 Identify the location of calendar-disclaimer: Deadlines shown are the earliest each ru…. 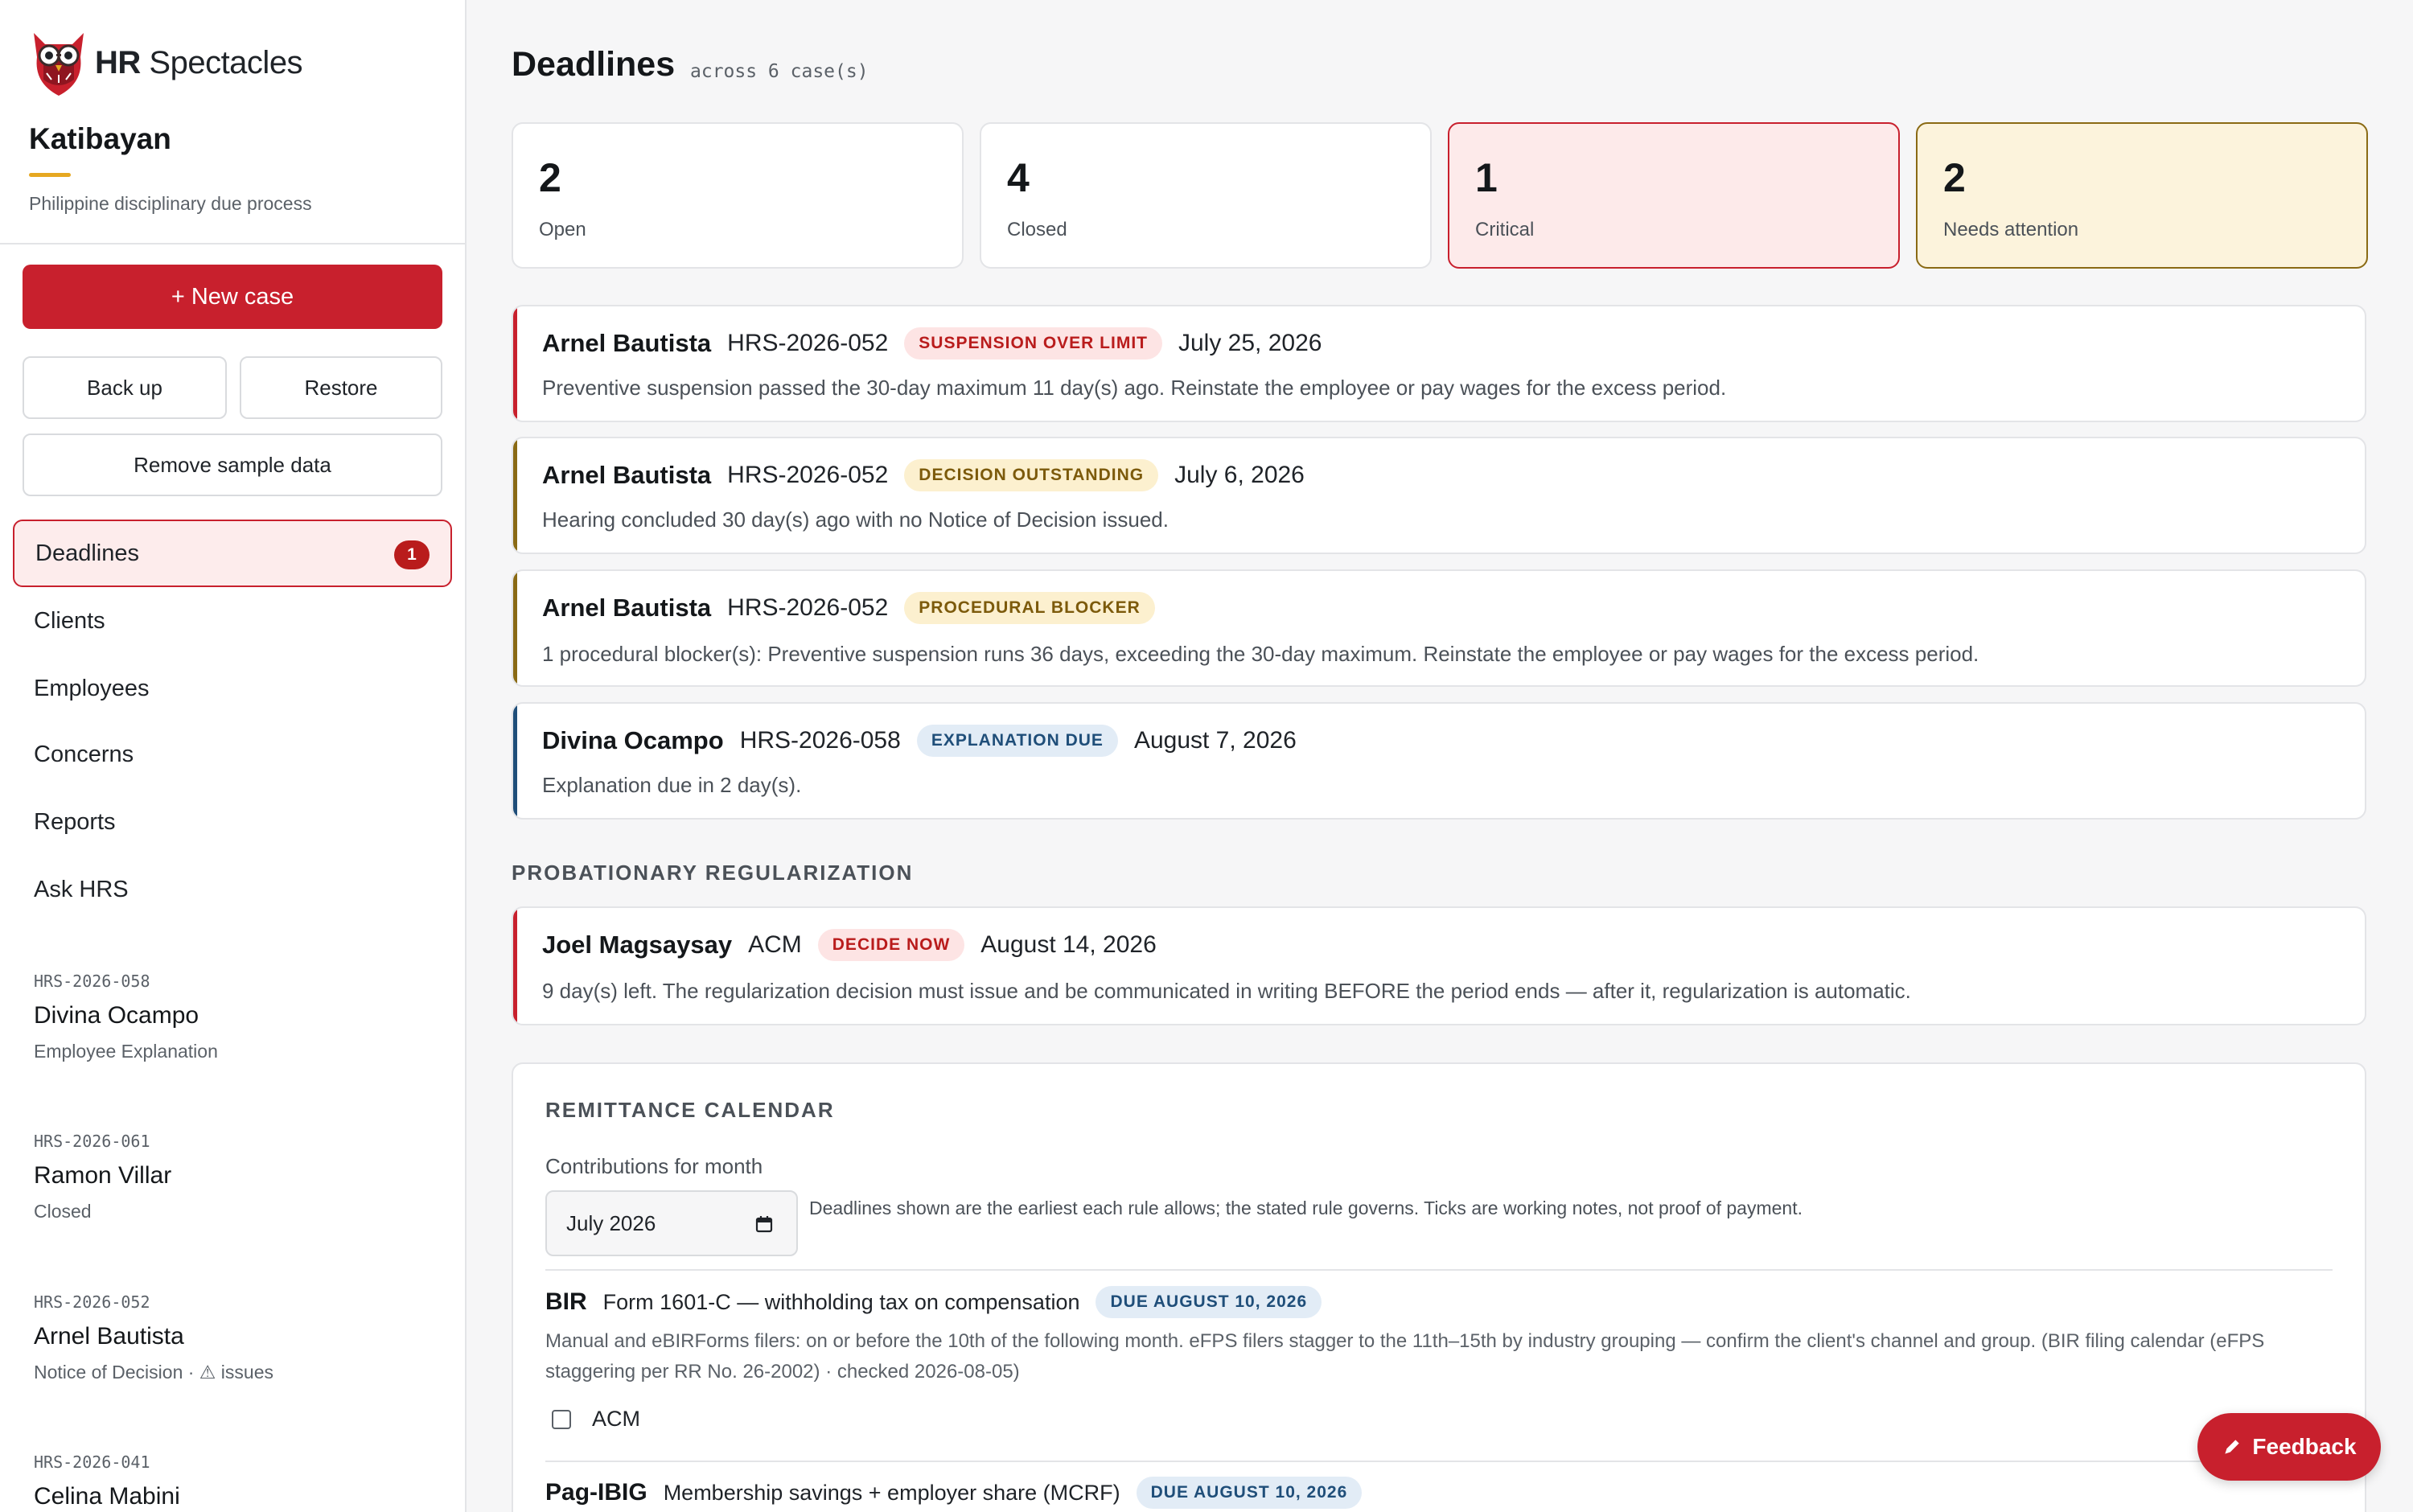
(1306, 1208).